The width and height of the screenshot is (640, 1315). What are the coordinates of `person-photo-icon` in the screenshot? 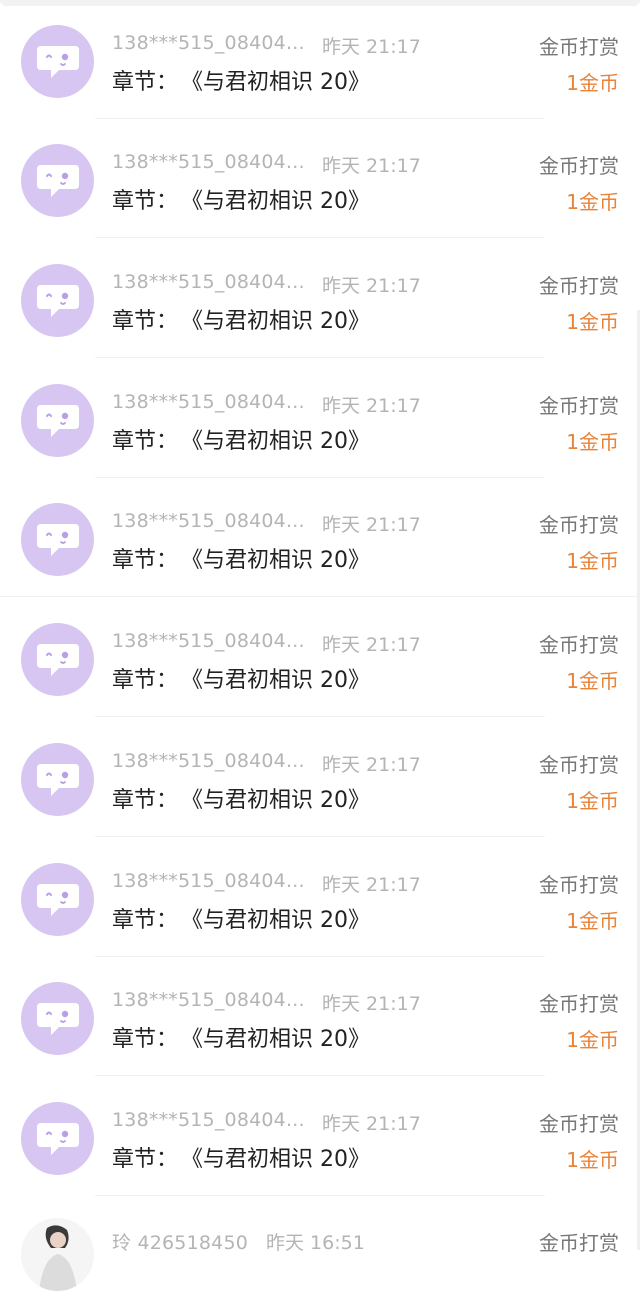 It's located at (57, 1254).